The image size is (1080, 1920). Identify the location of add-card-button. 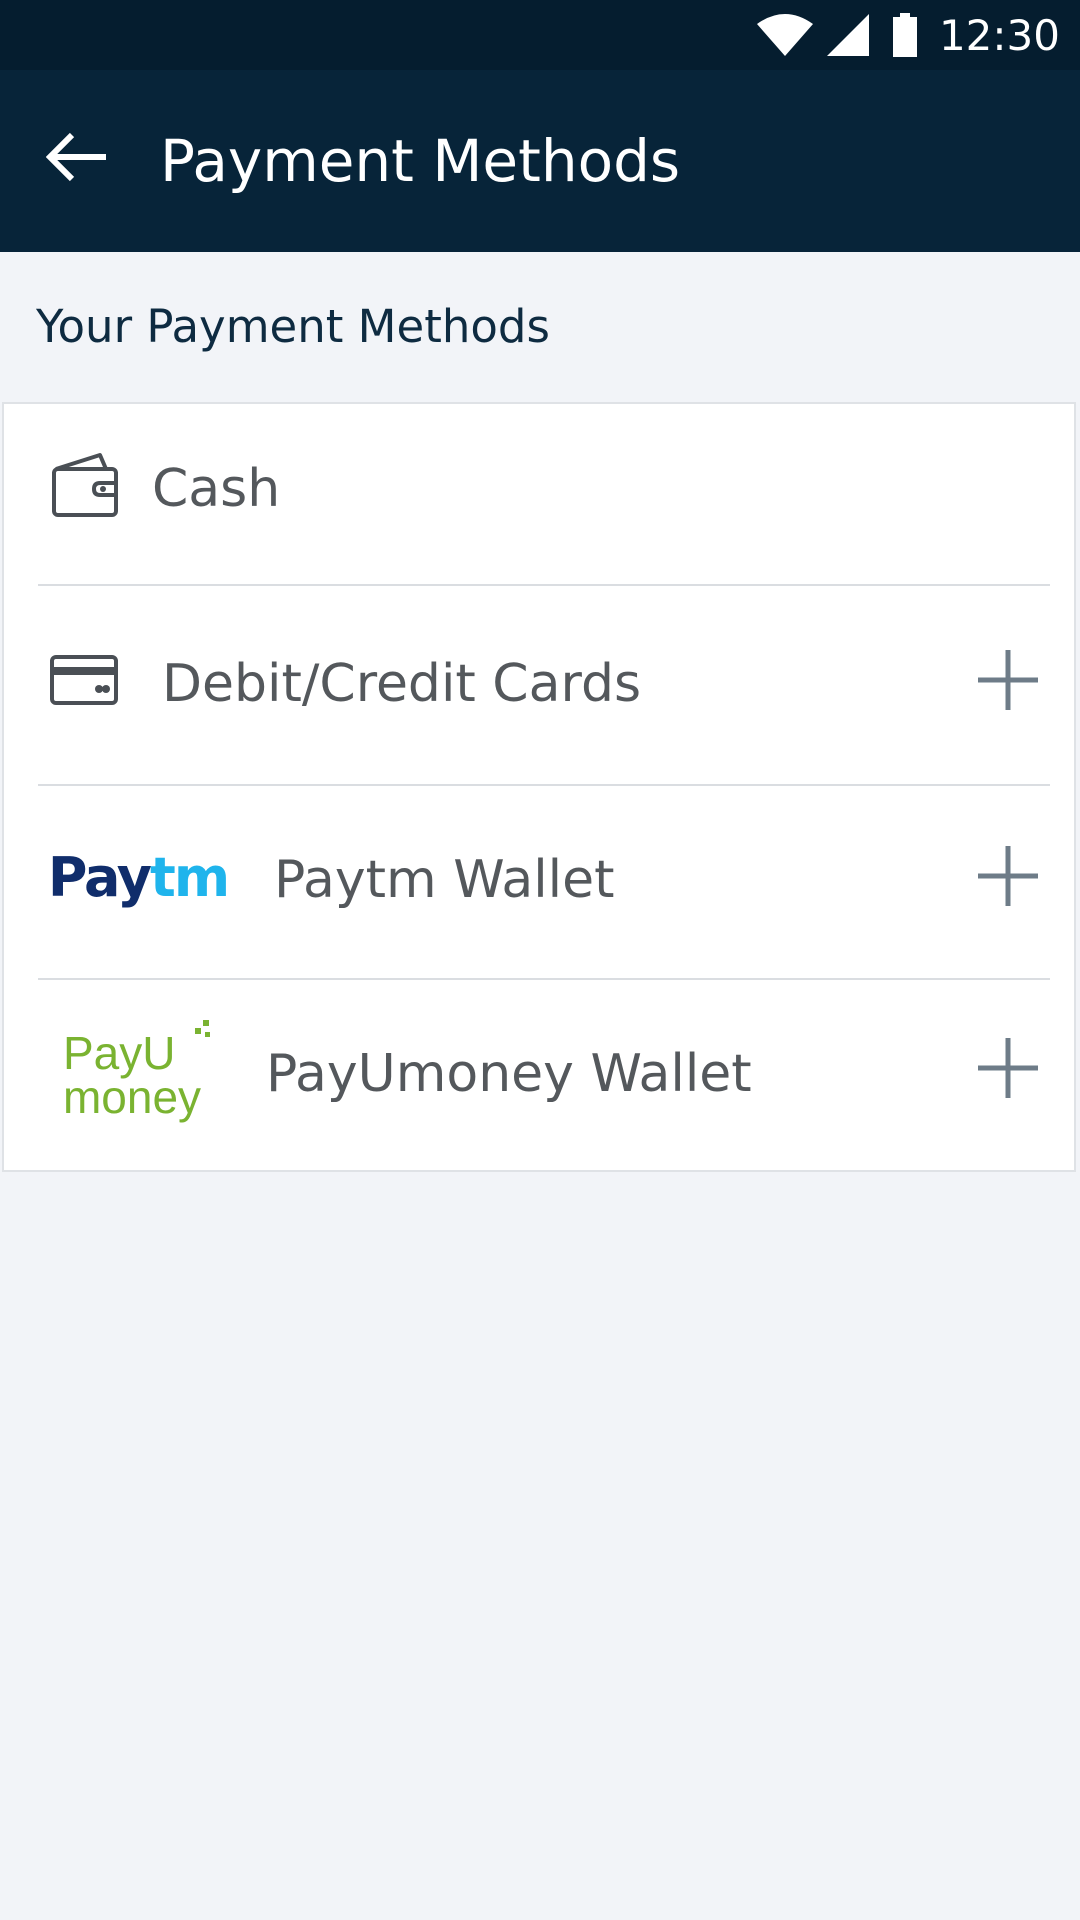
(1008, 682).